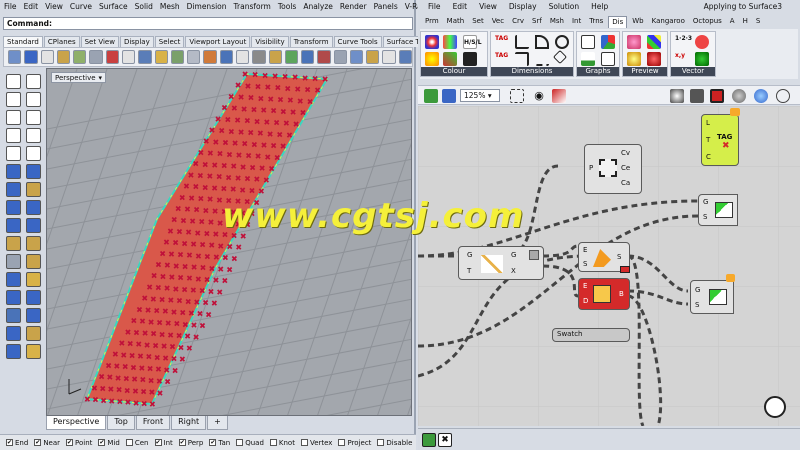 The height and width of the screenshot is (450, 800). I want to click on gh-tab: Wb, so click(637, 22).